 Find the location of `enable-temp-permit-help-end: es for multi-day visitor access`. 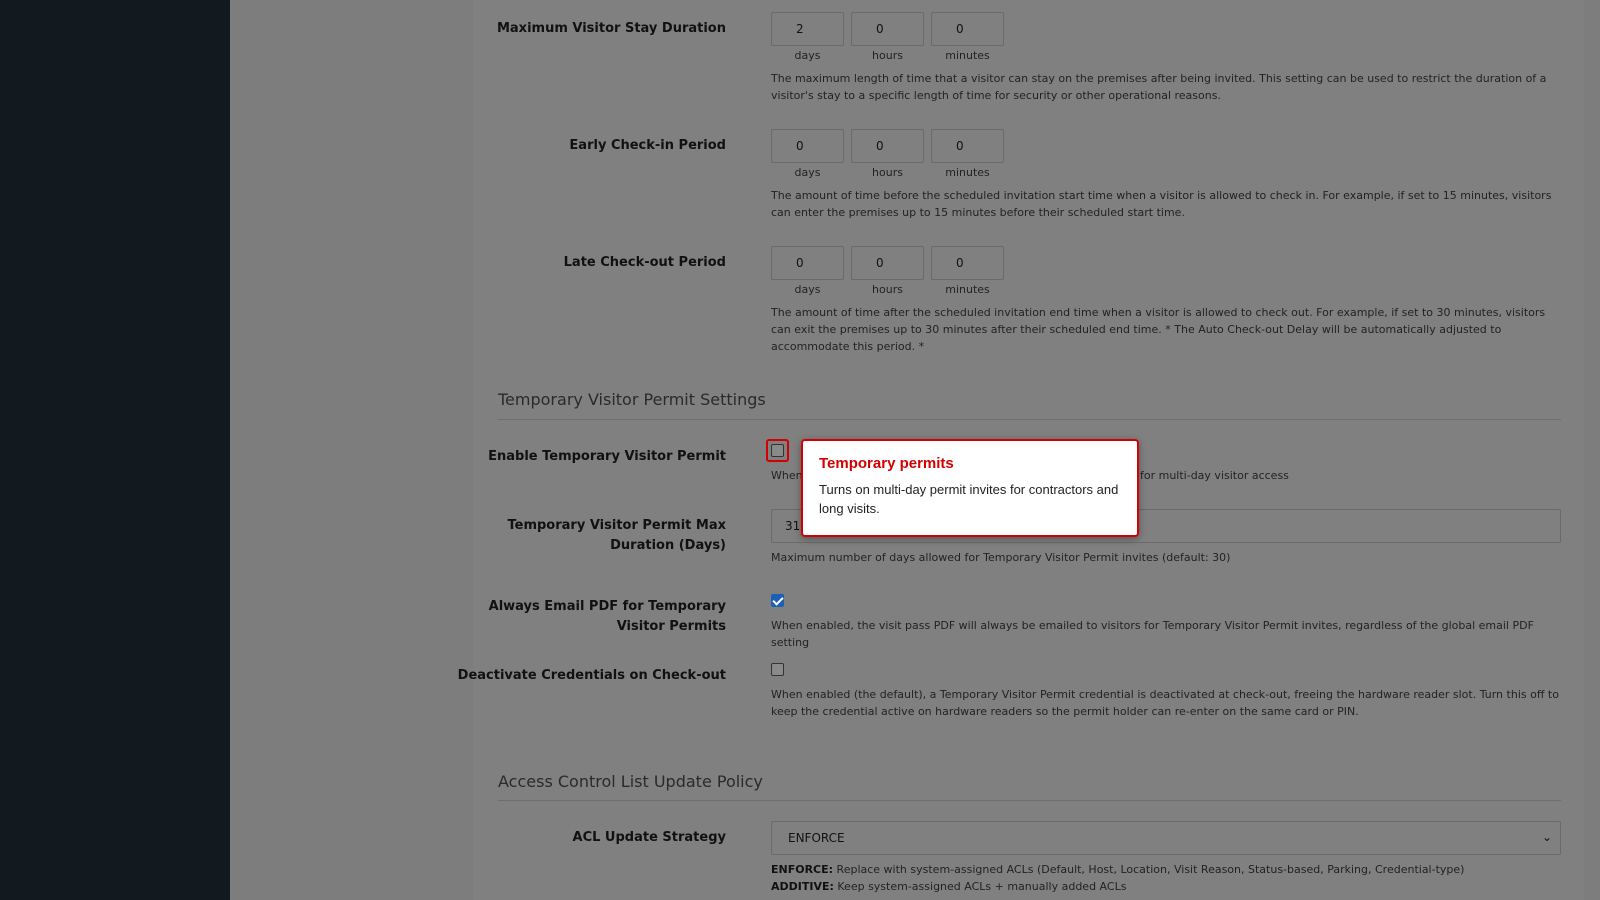

enable-temp-permit-help-end: es for multi-day visitor access is located at coordinates (1206, 475).